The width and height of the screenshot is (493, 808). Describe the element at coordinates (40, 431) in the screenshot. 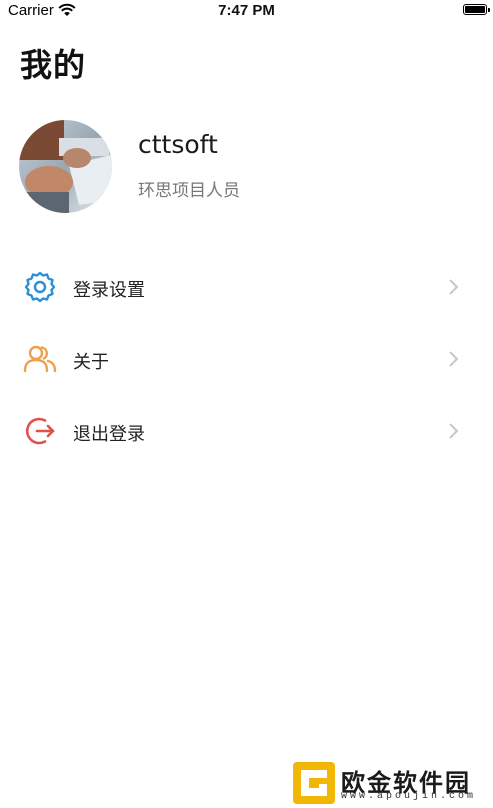

I see `logout-icon` at that location.